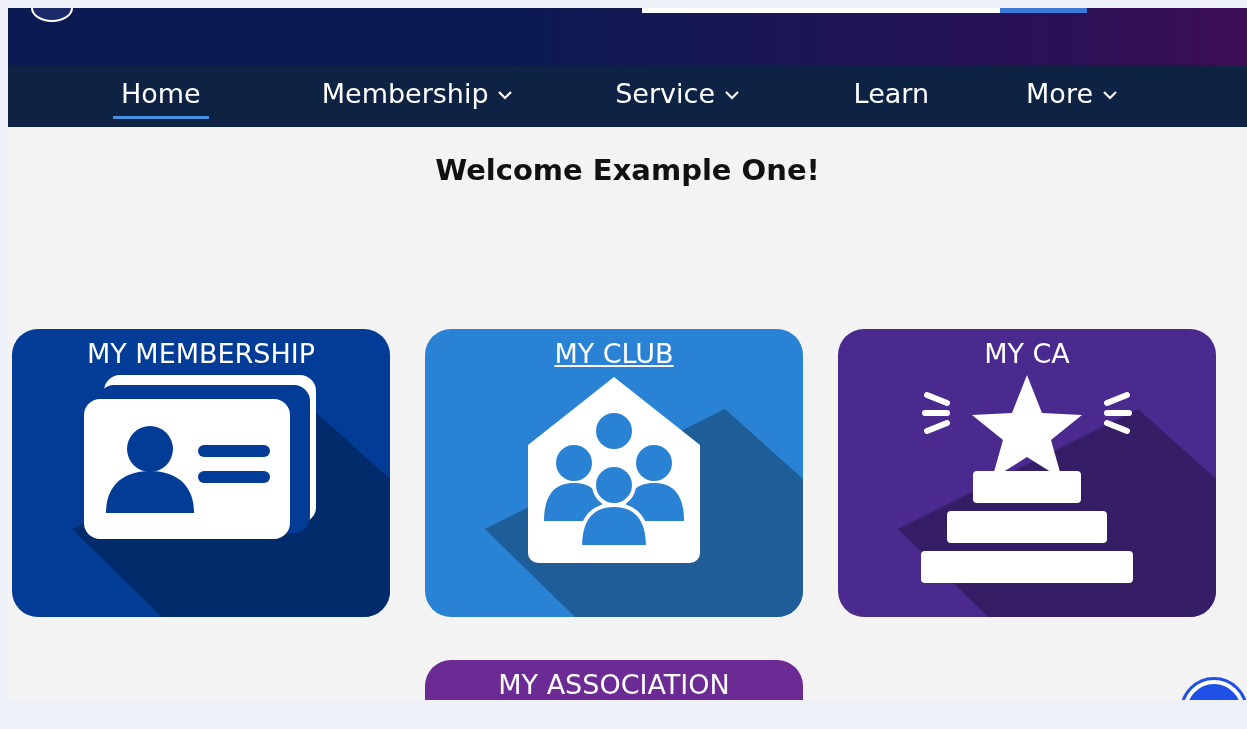 The width and height of the screenshot is (1247, 729). Describe the element at coordinates (1027, 353) in the screenshot. I see `tile-title-link: MY CA` at that location.